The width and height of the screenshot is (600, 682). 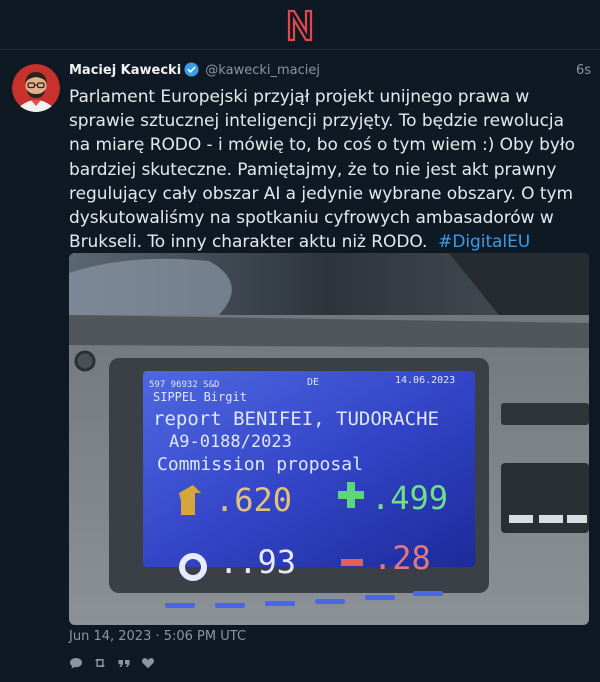 What do you see at coordinates (484, 242) in the screenshot?
I see `hashtag-link: #DigitalEU` at bounding box center [484, 242].